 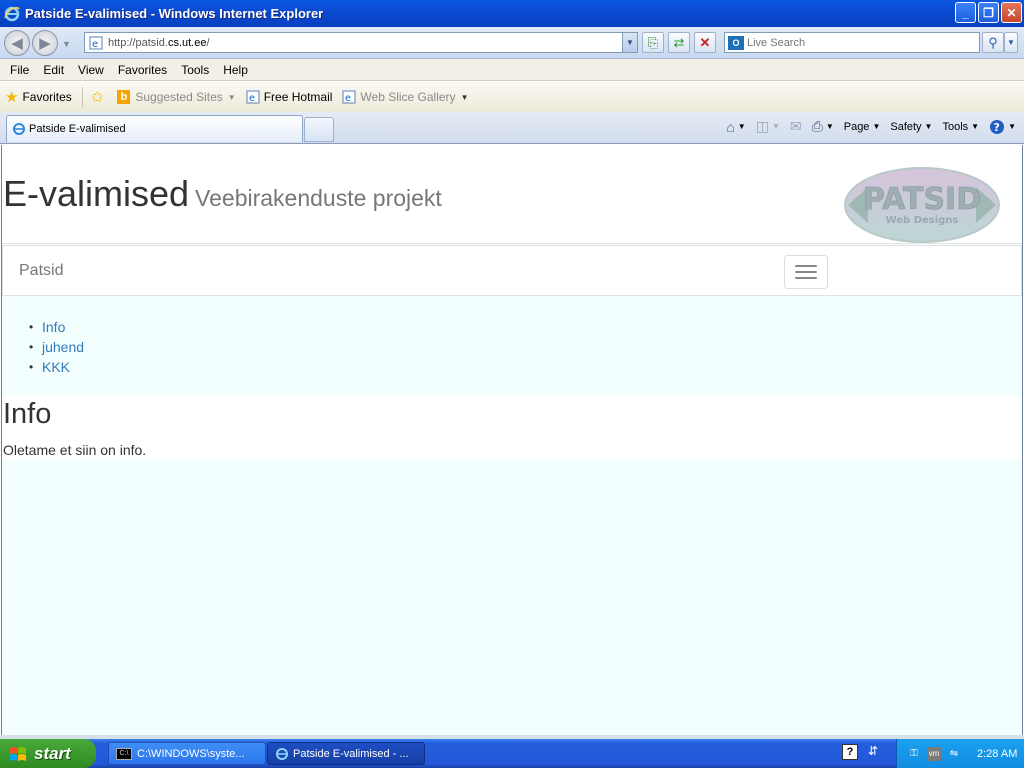 I want to click on web-slice-gallery-link: e Web Slice Gallery ▼, so click(x=405, y=97).